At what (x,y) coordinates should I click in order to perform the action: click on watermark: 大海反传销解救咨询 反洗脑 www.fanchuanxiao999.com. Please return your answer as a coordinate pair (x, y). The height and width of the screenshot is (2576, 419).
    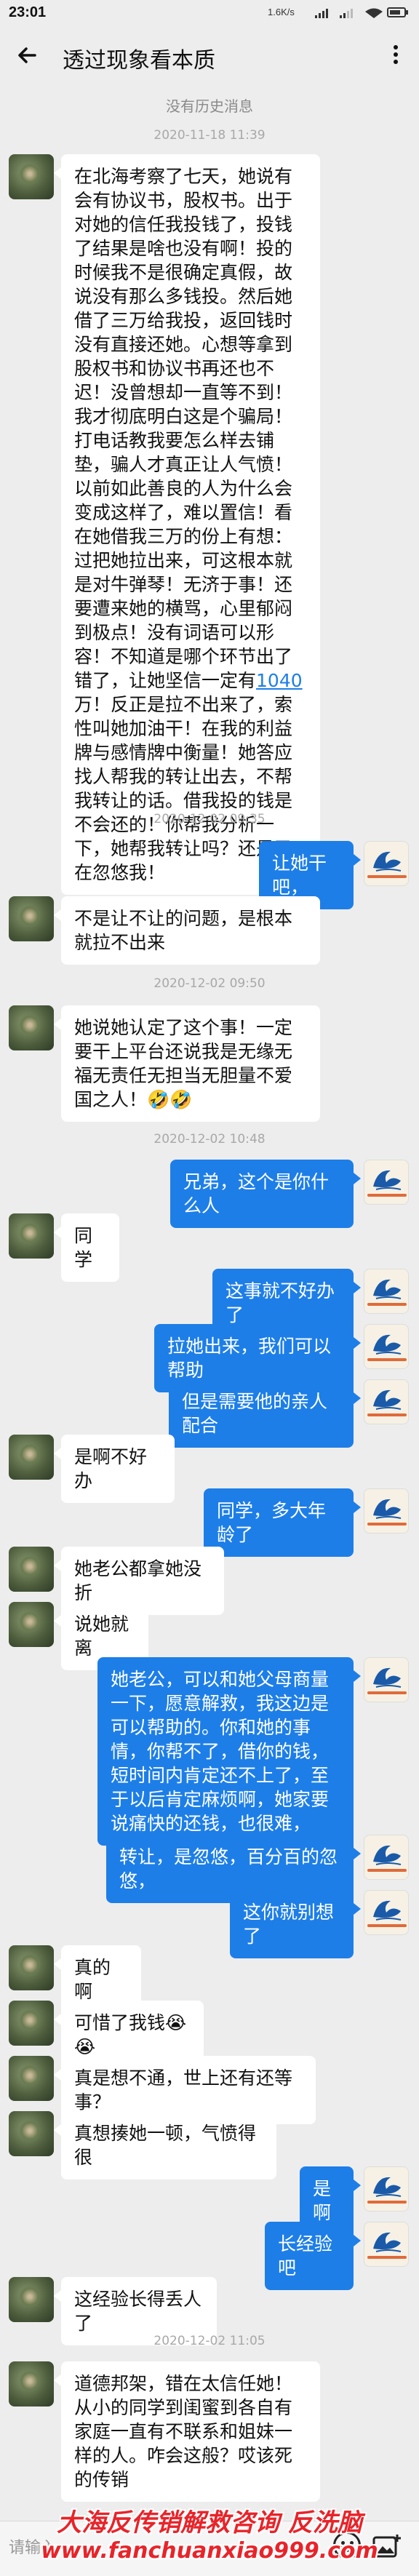
    Looking at the image, I should click on (209, 2536).